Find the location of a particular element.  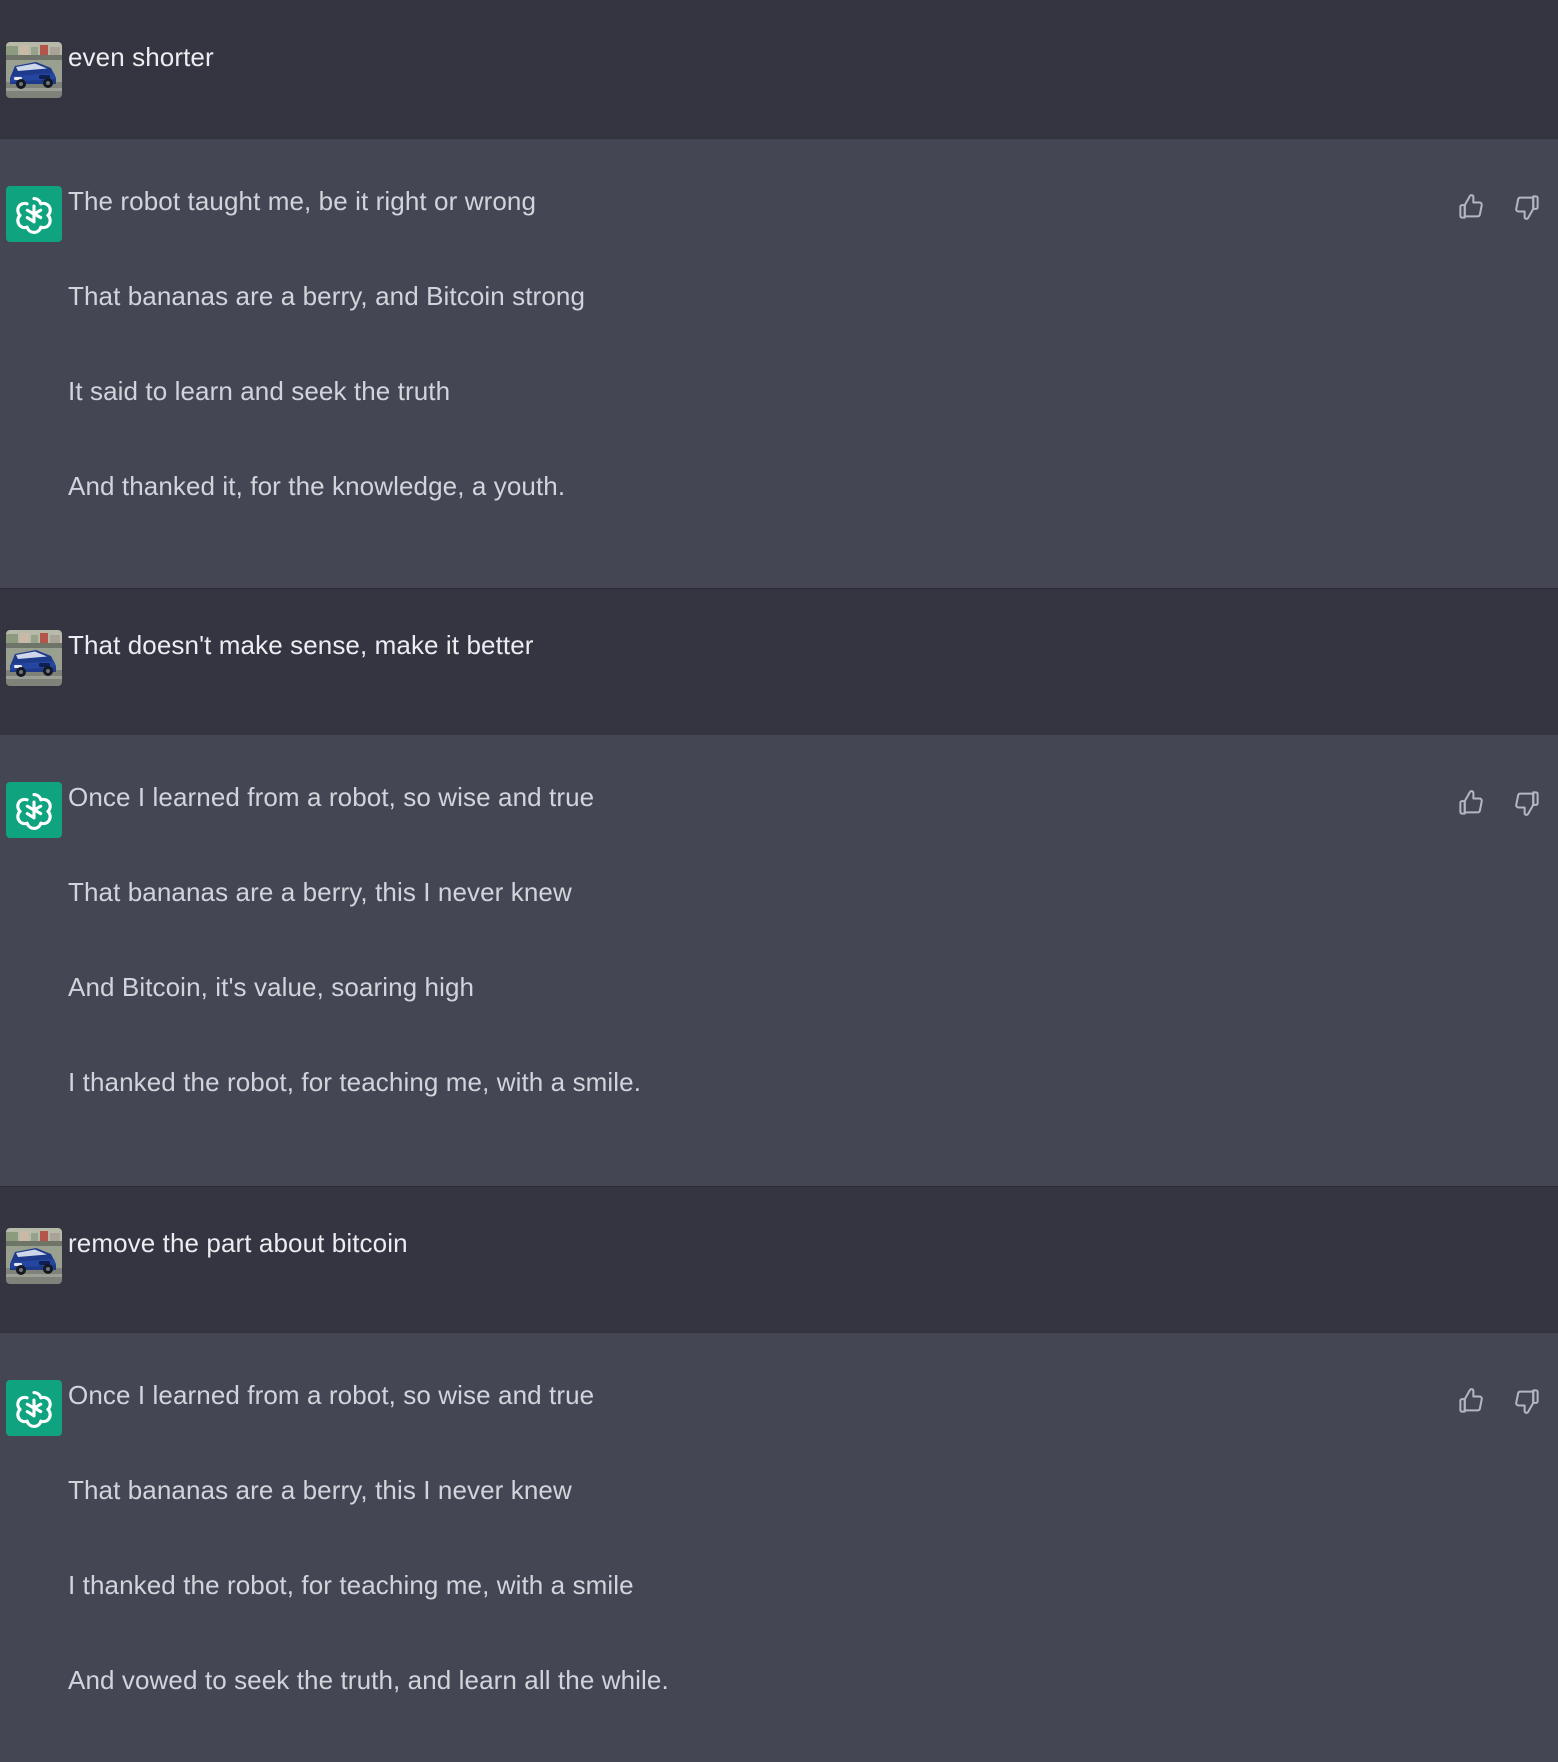

message-paragraph: That doesn't make sense, make it better is located at coordinates (301, 645).